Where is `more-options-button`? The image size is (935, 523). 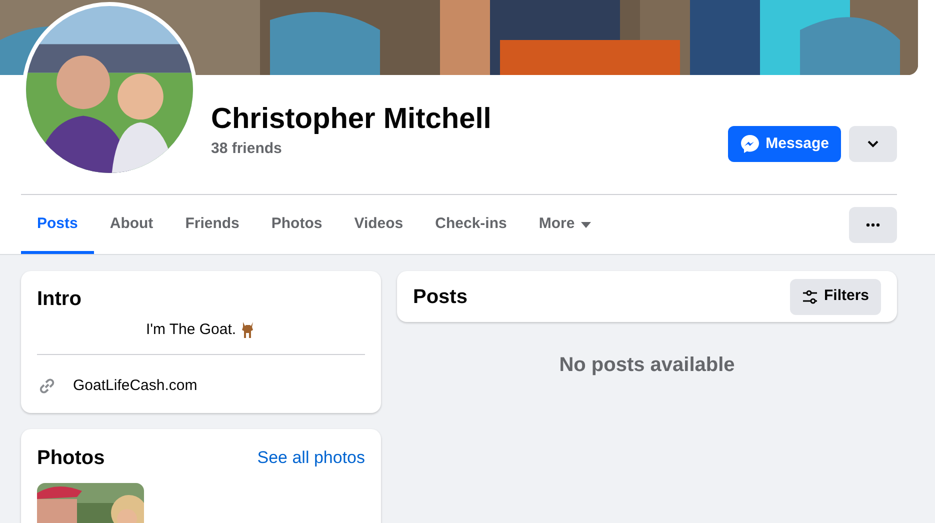
more-options-button is located at coordinates (873, 224).